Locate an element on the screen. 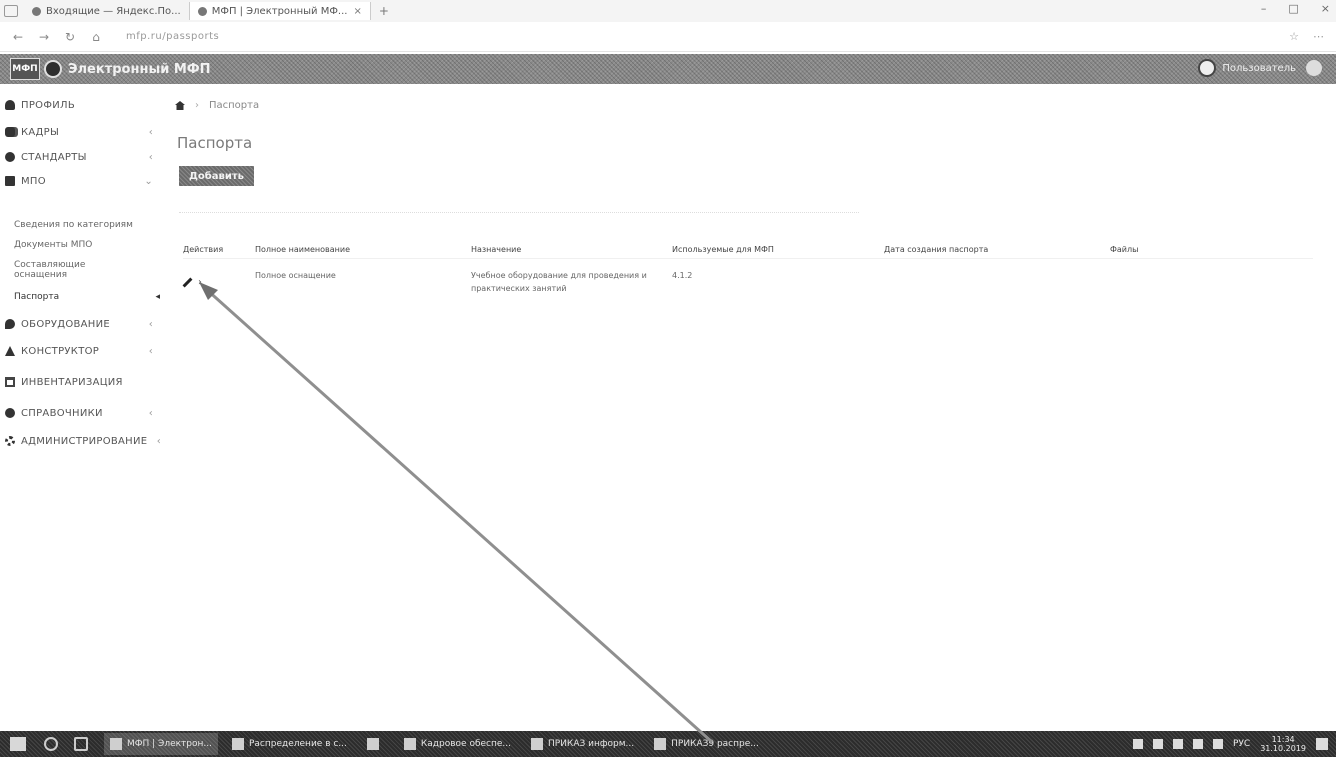 The width and height of the screenshot is (1336, 757). back-button: ← is located at coordinates (18, 37).